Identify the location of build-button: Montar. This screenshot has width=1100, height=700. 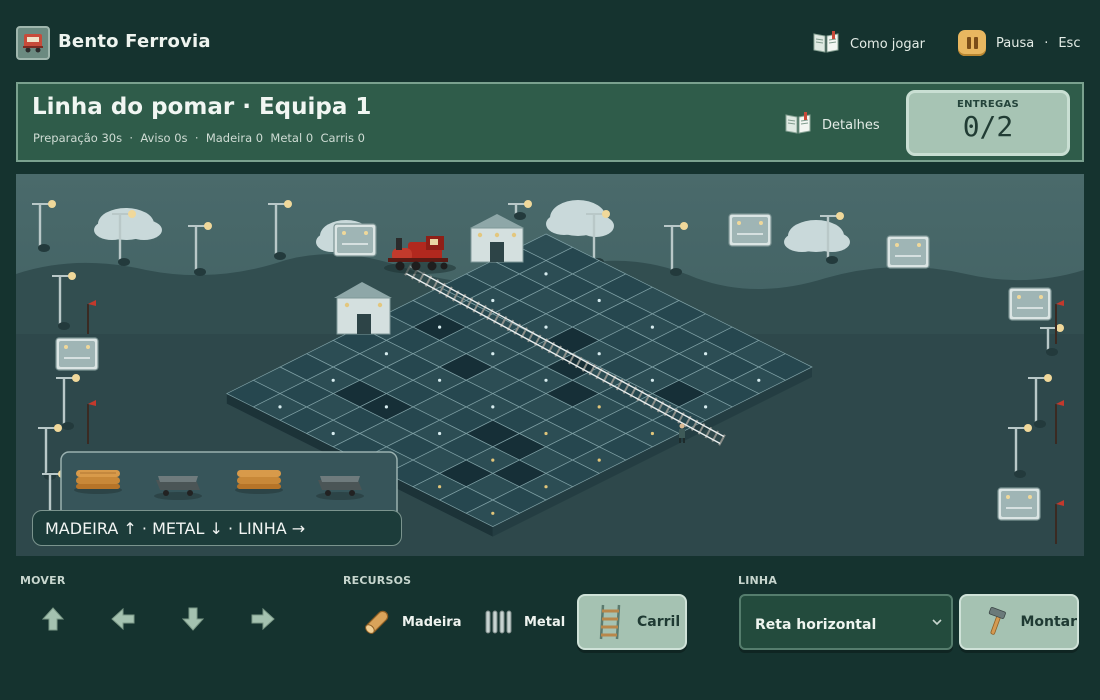
(1019, 622).